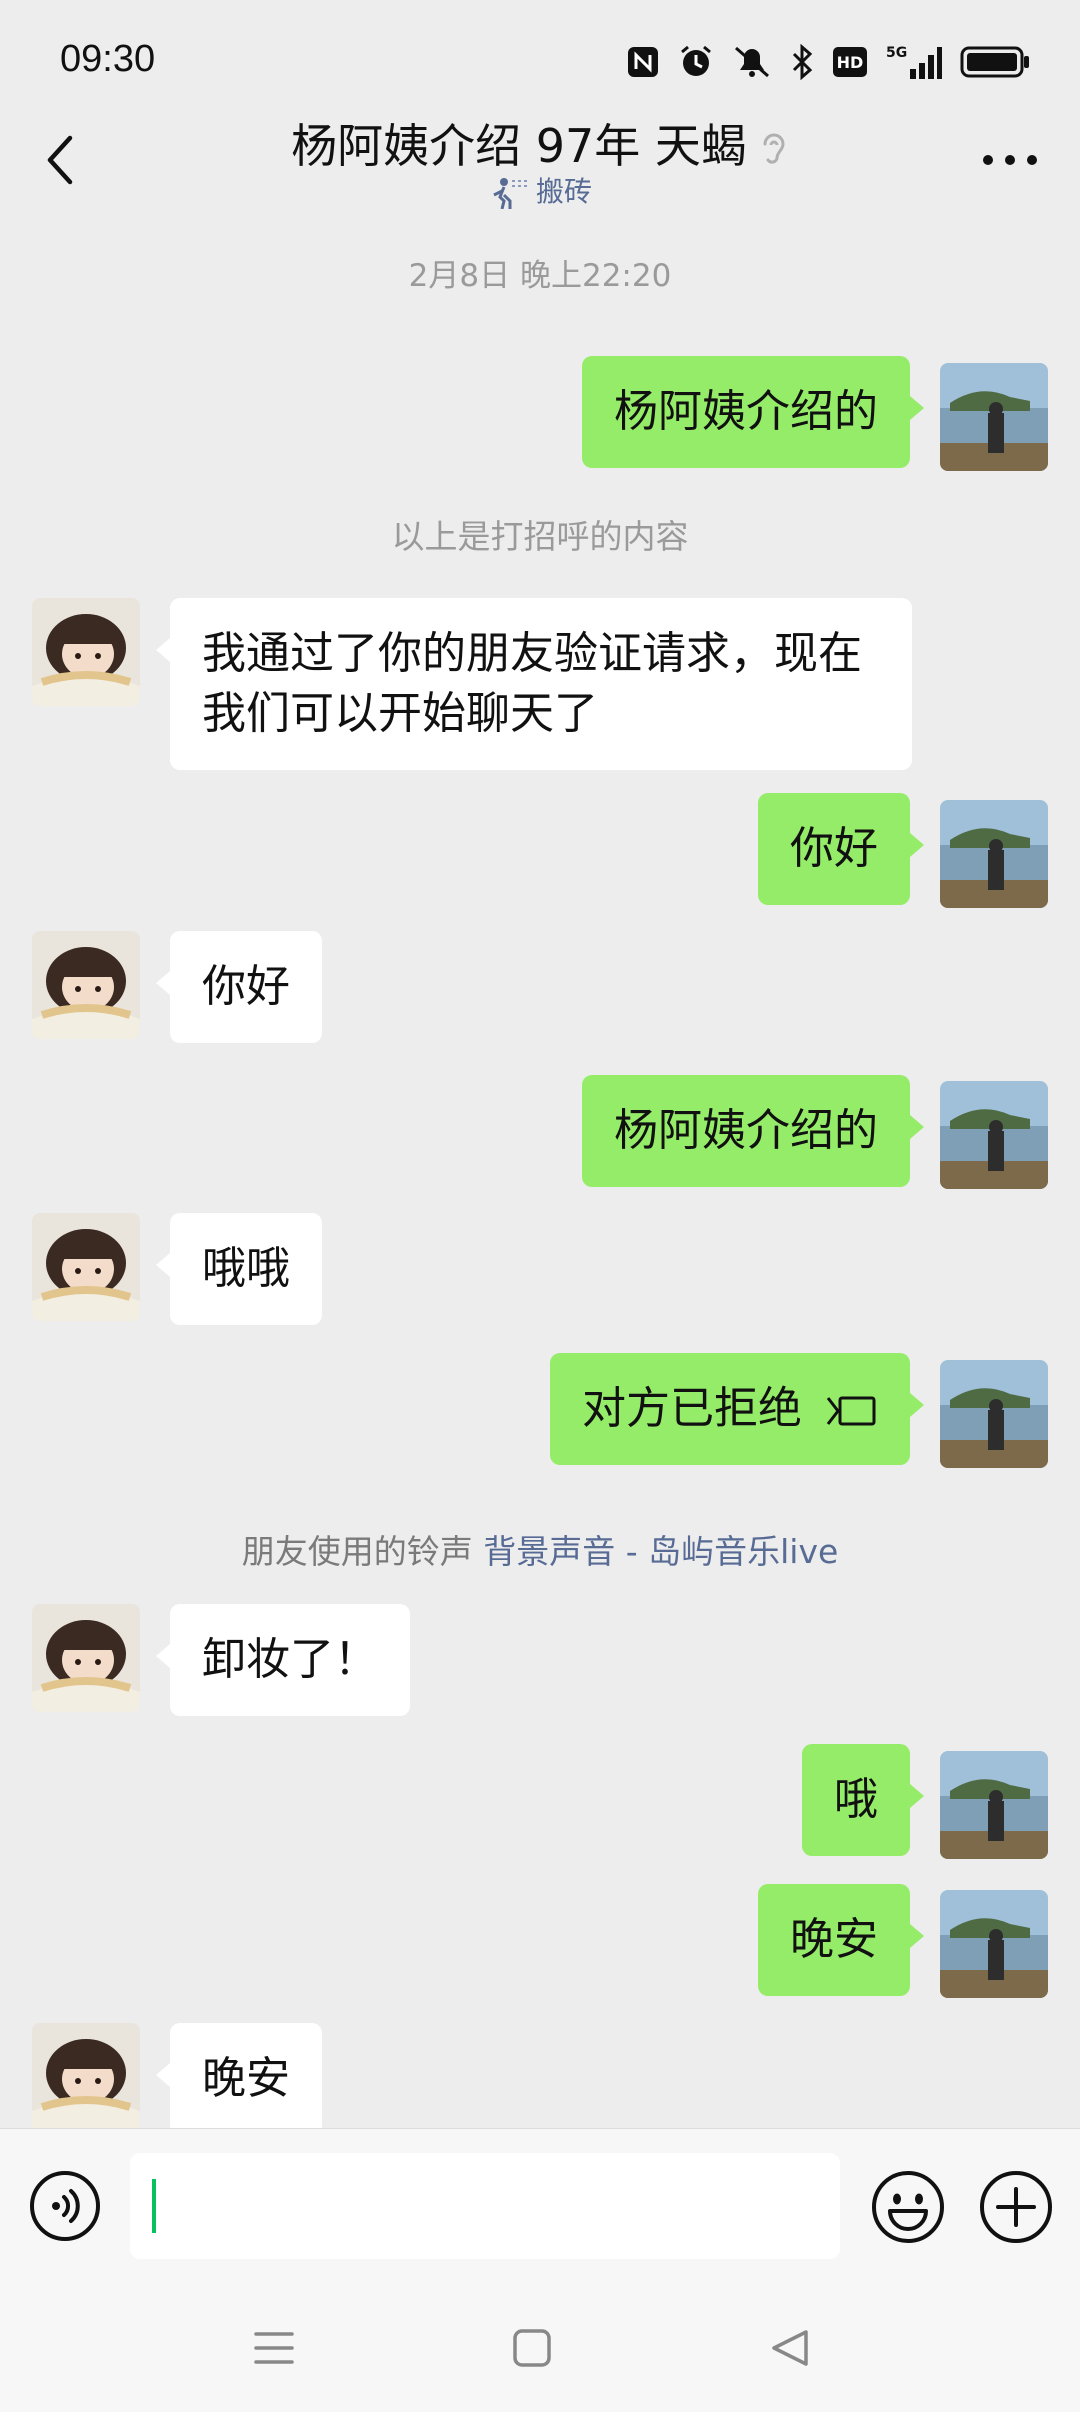 The image size is (1080, 2412). I want to click on svg-text: HD, so click(850, 62).